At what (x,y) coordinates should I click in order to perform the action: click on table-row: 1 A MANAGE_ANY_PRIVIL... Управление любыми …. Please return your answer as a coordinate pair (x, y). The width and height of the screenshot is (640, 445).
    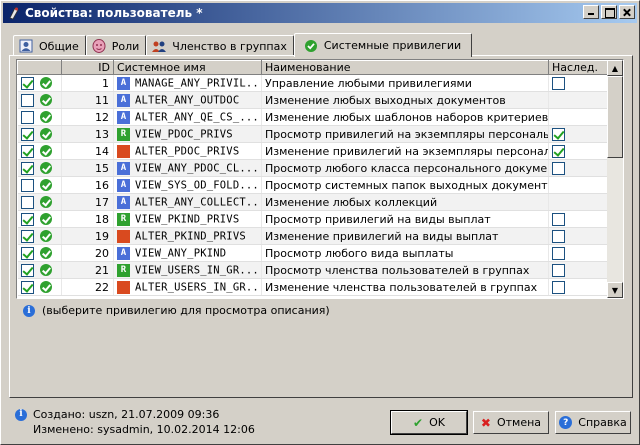
    Looking at the image, I should click on (313, 83).